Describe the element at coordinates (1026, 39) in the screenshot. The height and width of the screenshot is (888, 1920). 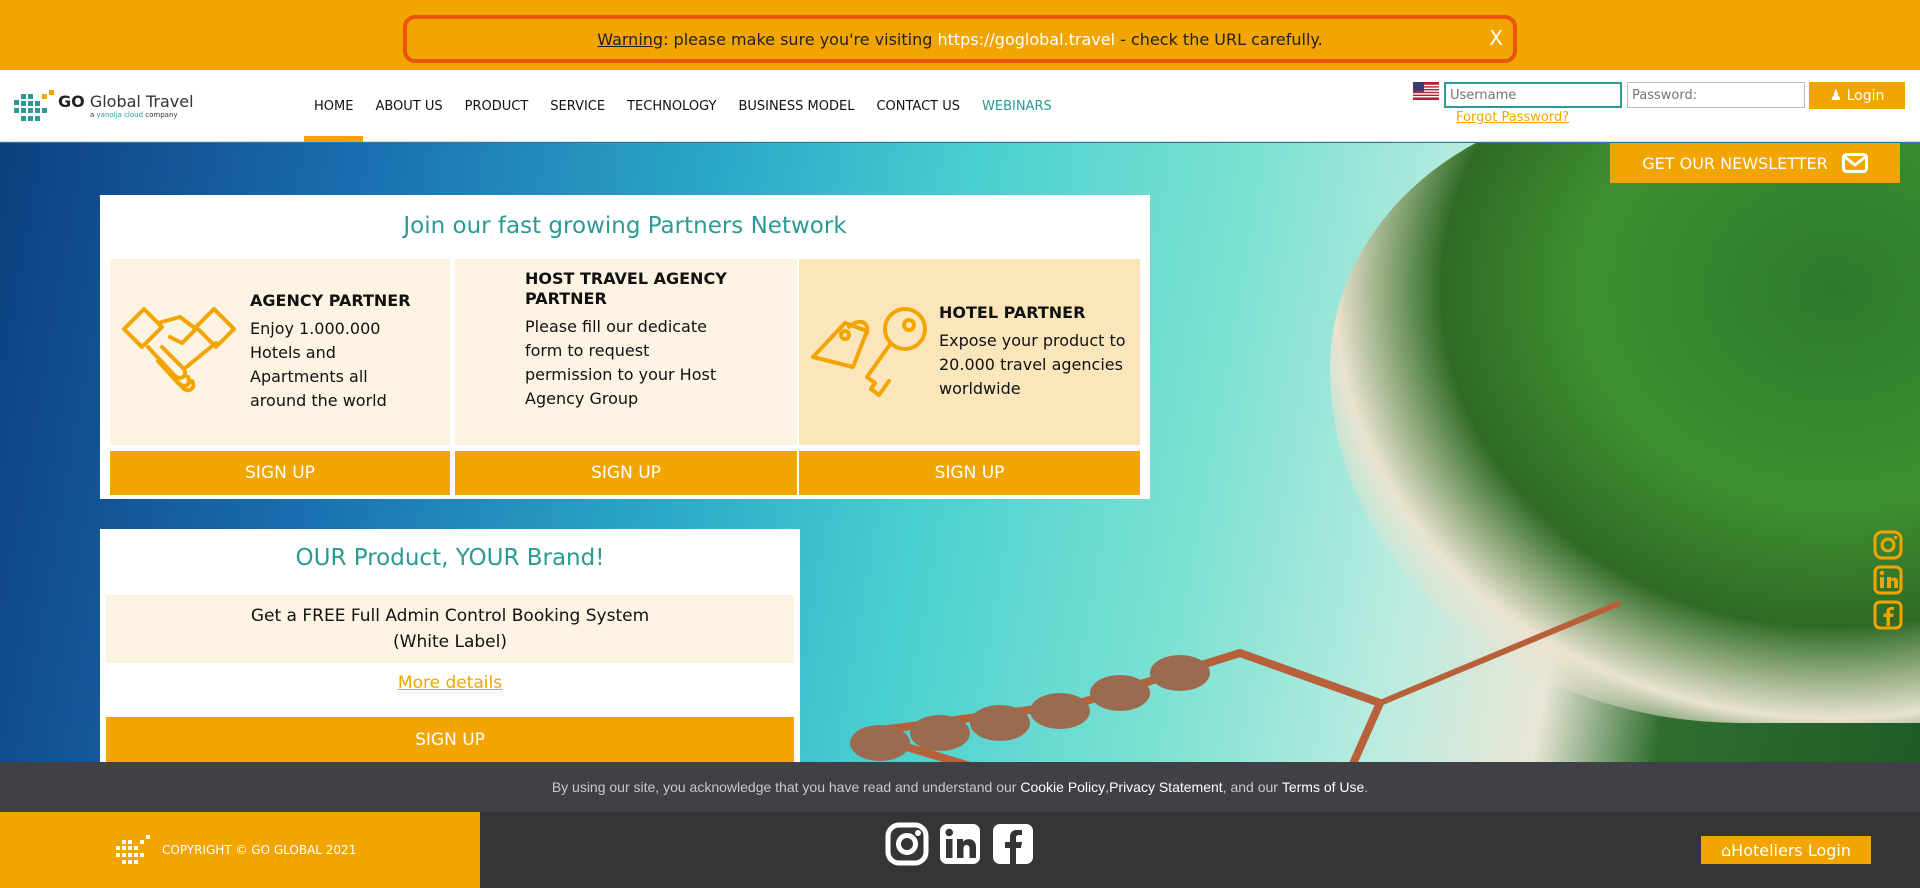
I see `warning-url: https://goglobal.travel` at that location.